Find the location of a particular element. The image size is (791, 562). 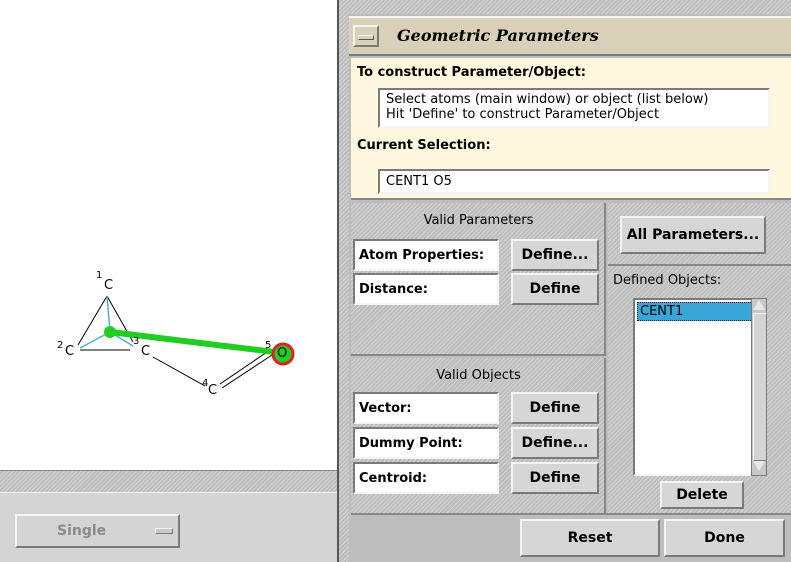

valid-parameters-heading: Valid Parameters is located at coordinates (478, 220).